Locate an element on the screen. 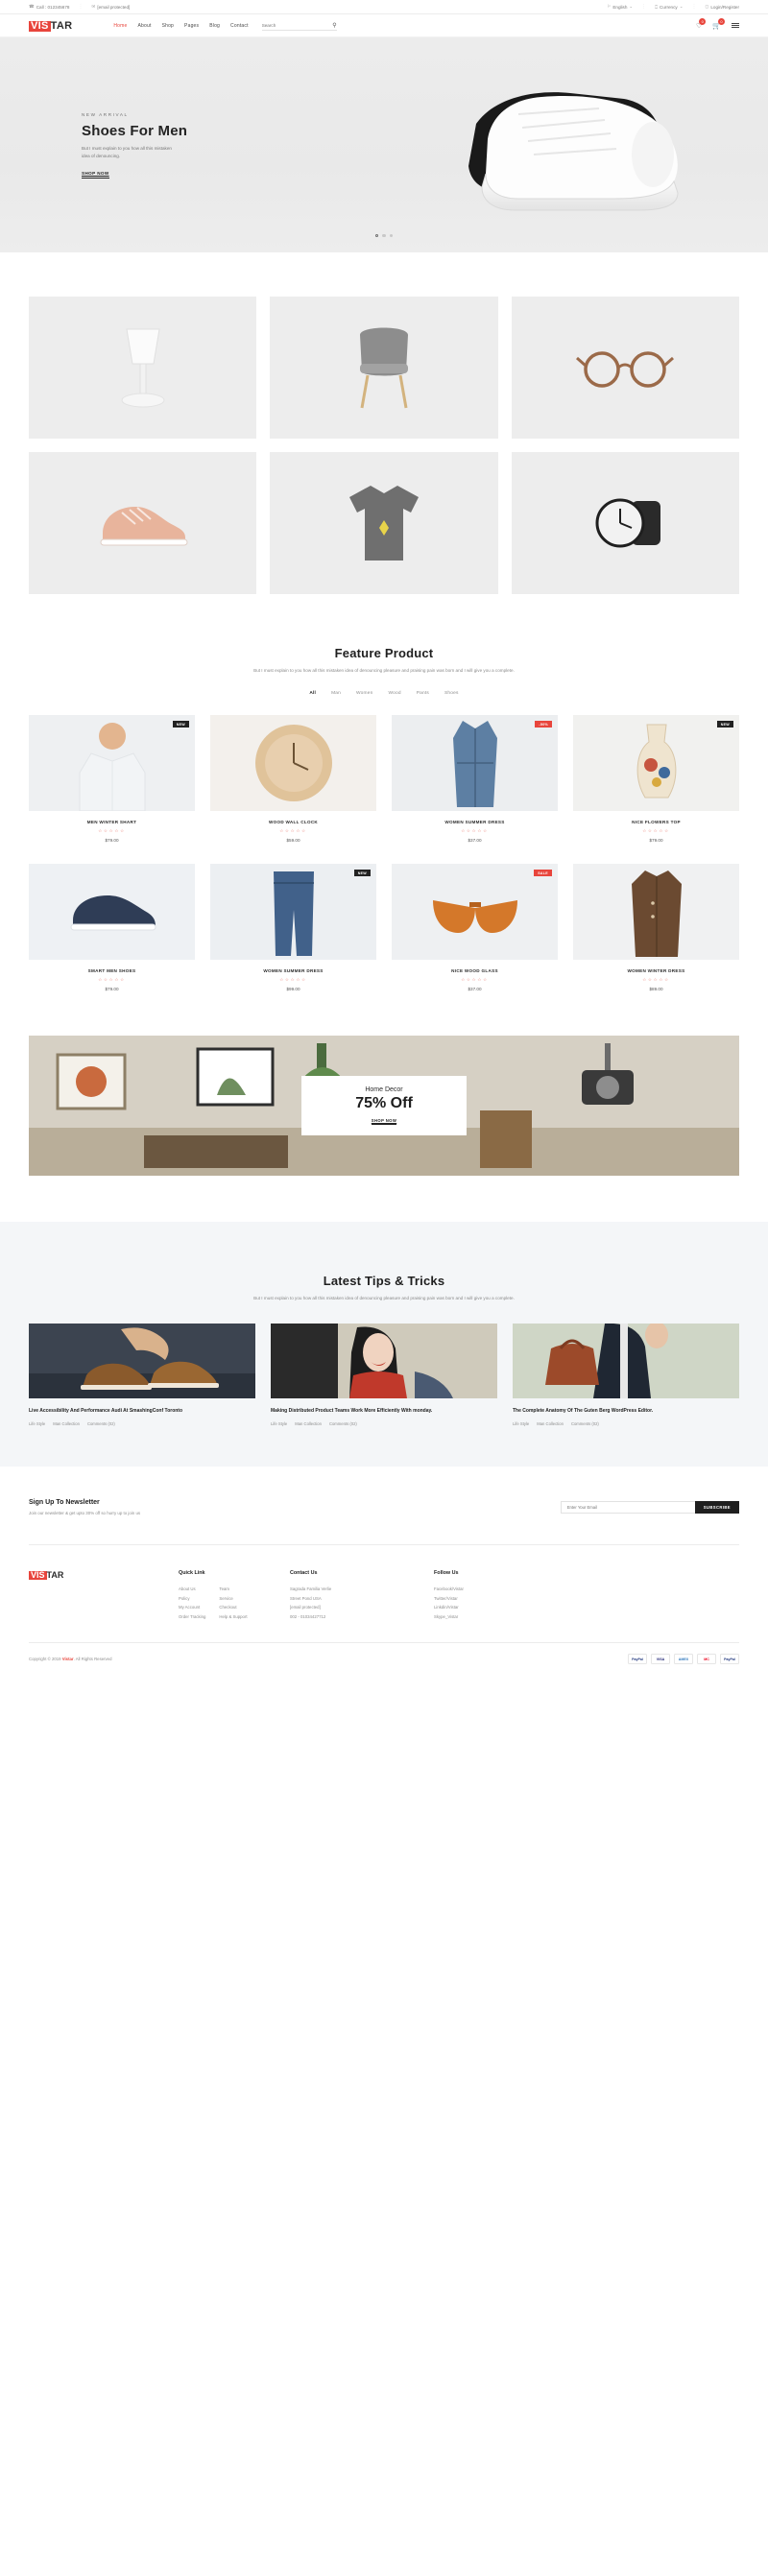  header-actions: ♡ 0 🛒 0 is located at coordinates (717, 23).